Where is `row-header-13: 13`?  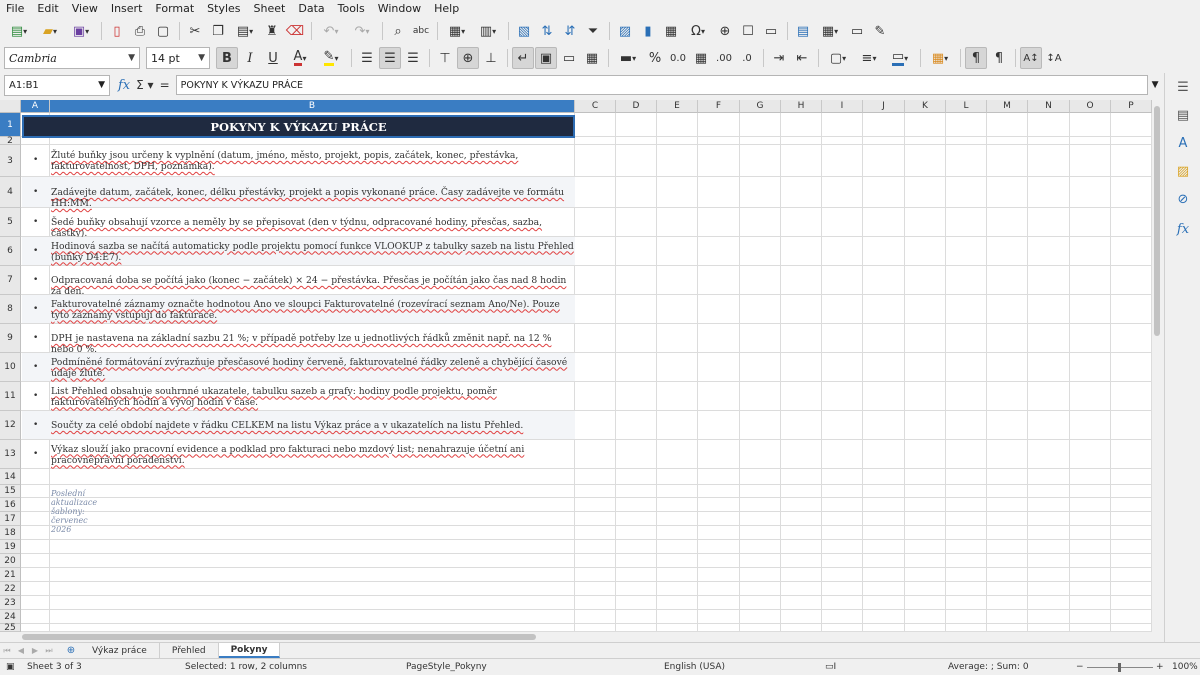 row-header-13: 13 is located at coordinates (10, 454).